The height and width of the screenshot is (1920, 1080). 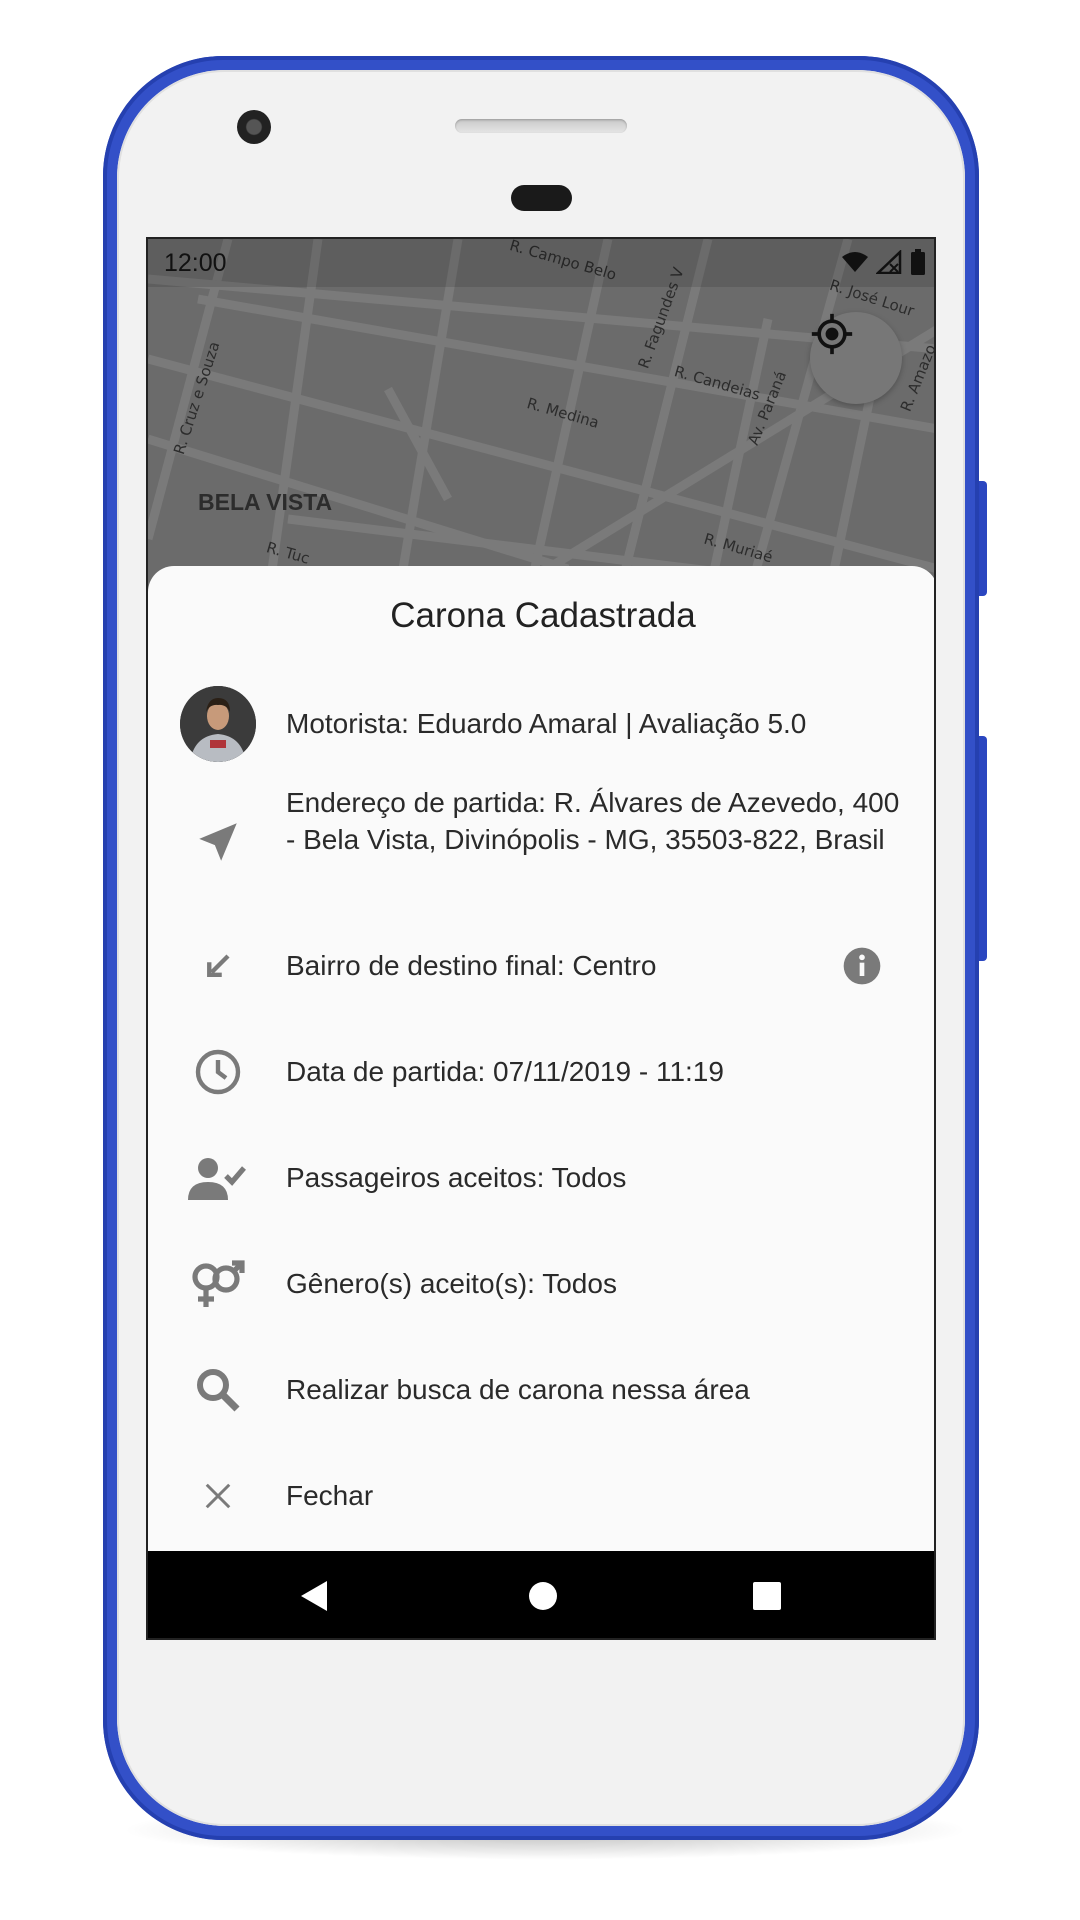 I want to click on search-ride-button: Realizar busca de carona nessa área, so click(x=541, y=1390).